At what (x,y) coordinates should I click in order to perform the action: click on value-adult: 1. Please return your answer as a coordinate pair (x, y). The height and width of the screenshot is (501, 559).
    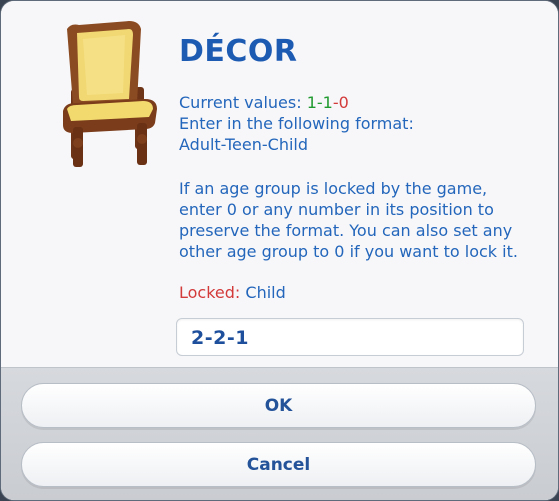
    Looking at the image, I should click on (311, 102).